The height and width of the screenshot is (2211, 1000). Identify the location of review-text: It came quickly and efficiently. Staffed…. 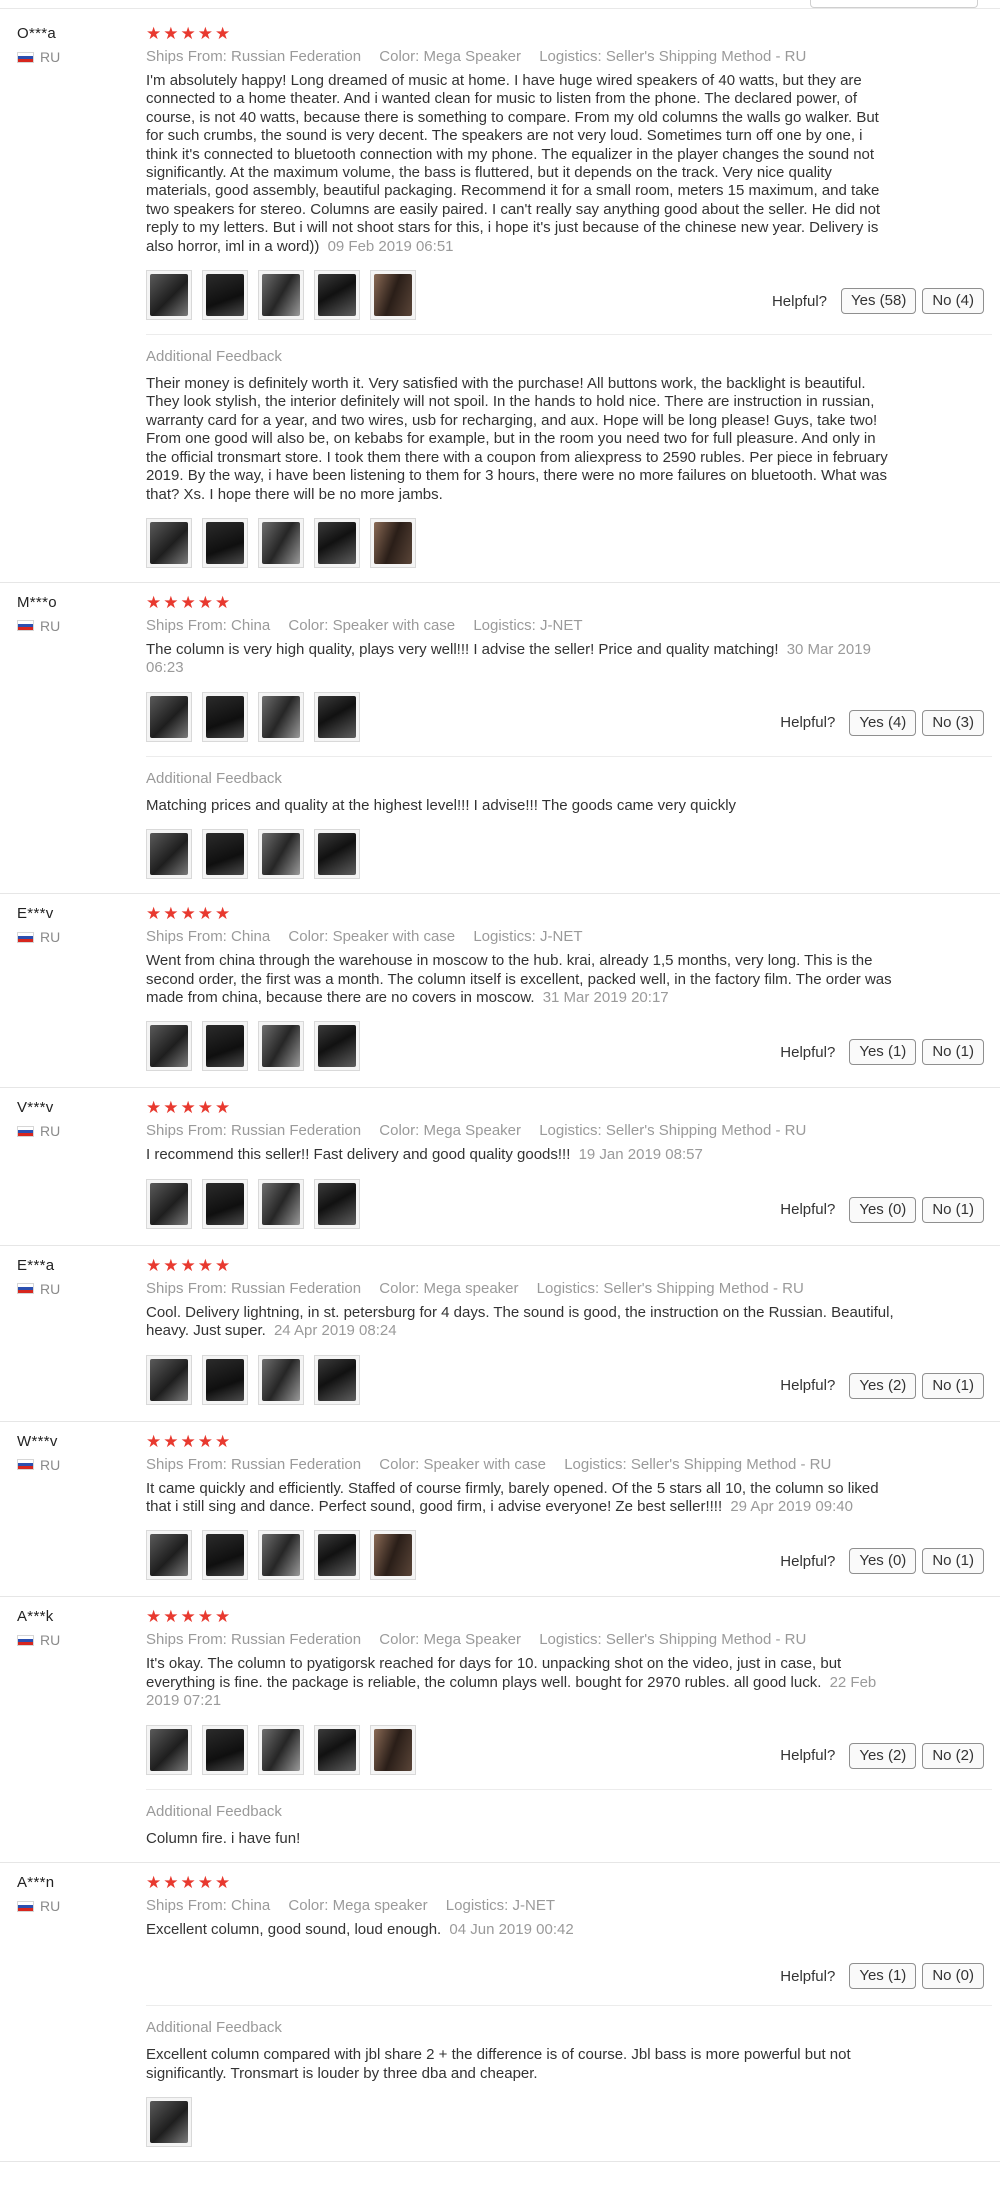
(521, 1498).